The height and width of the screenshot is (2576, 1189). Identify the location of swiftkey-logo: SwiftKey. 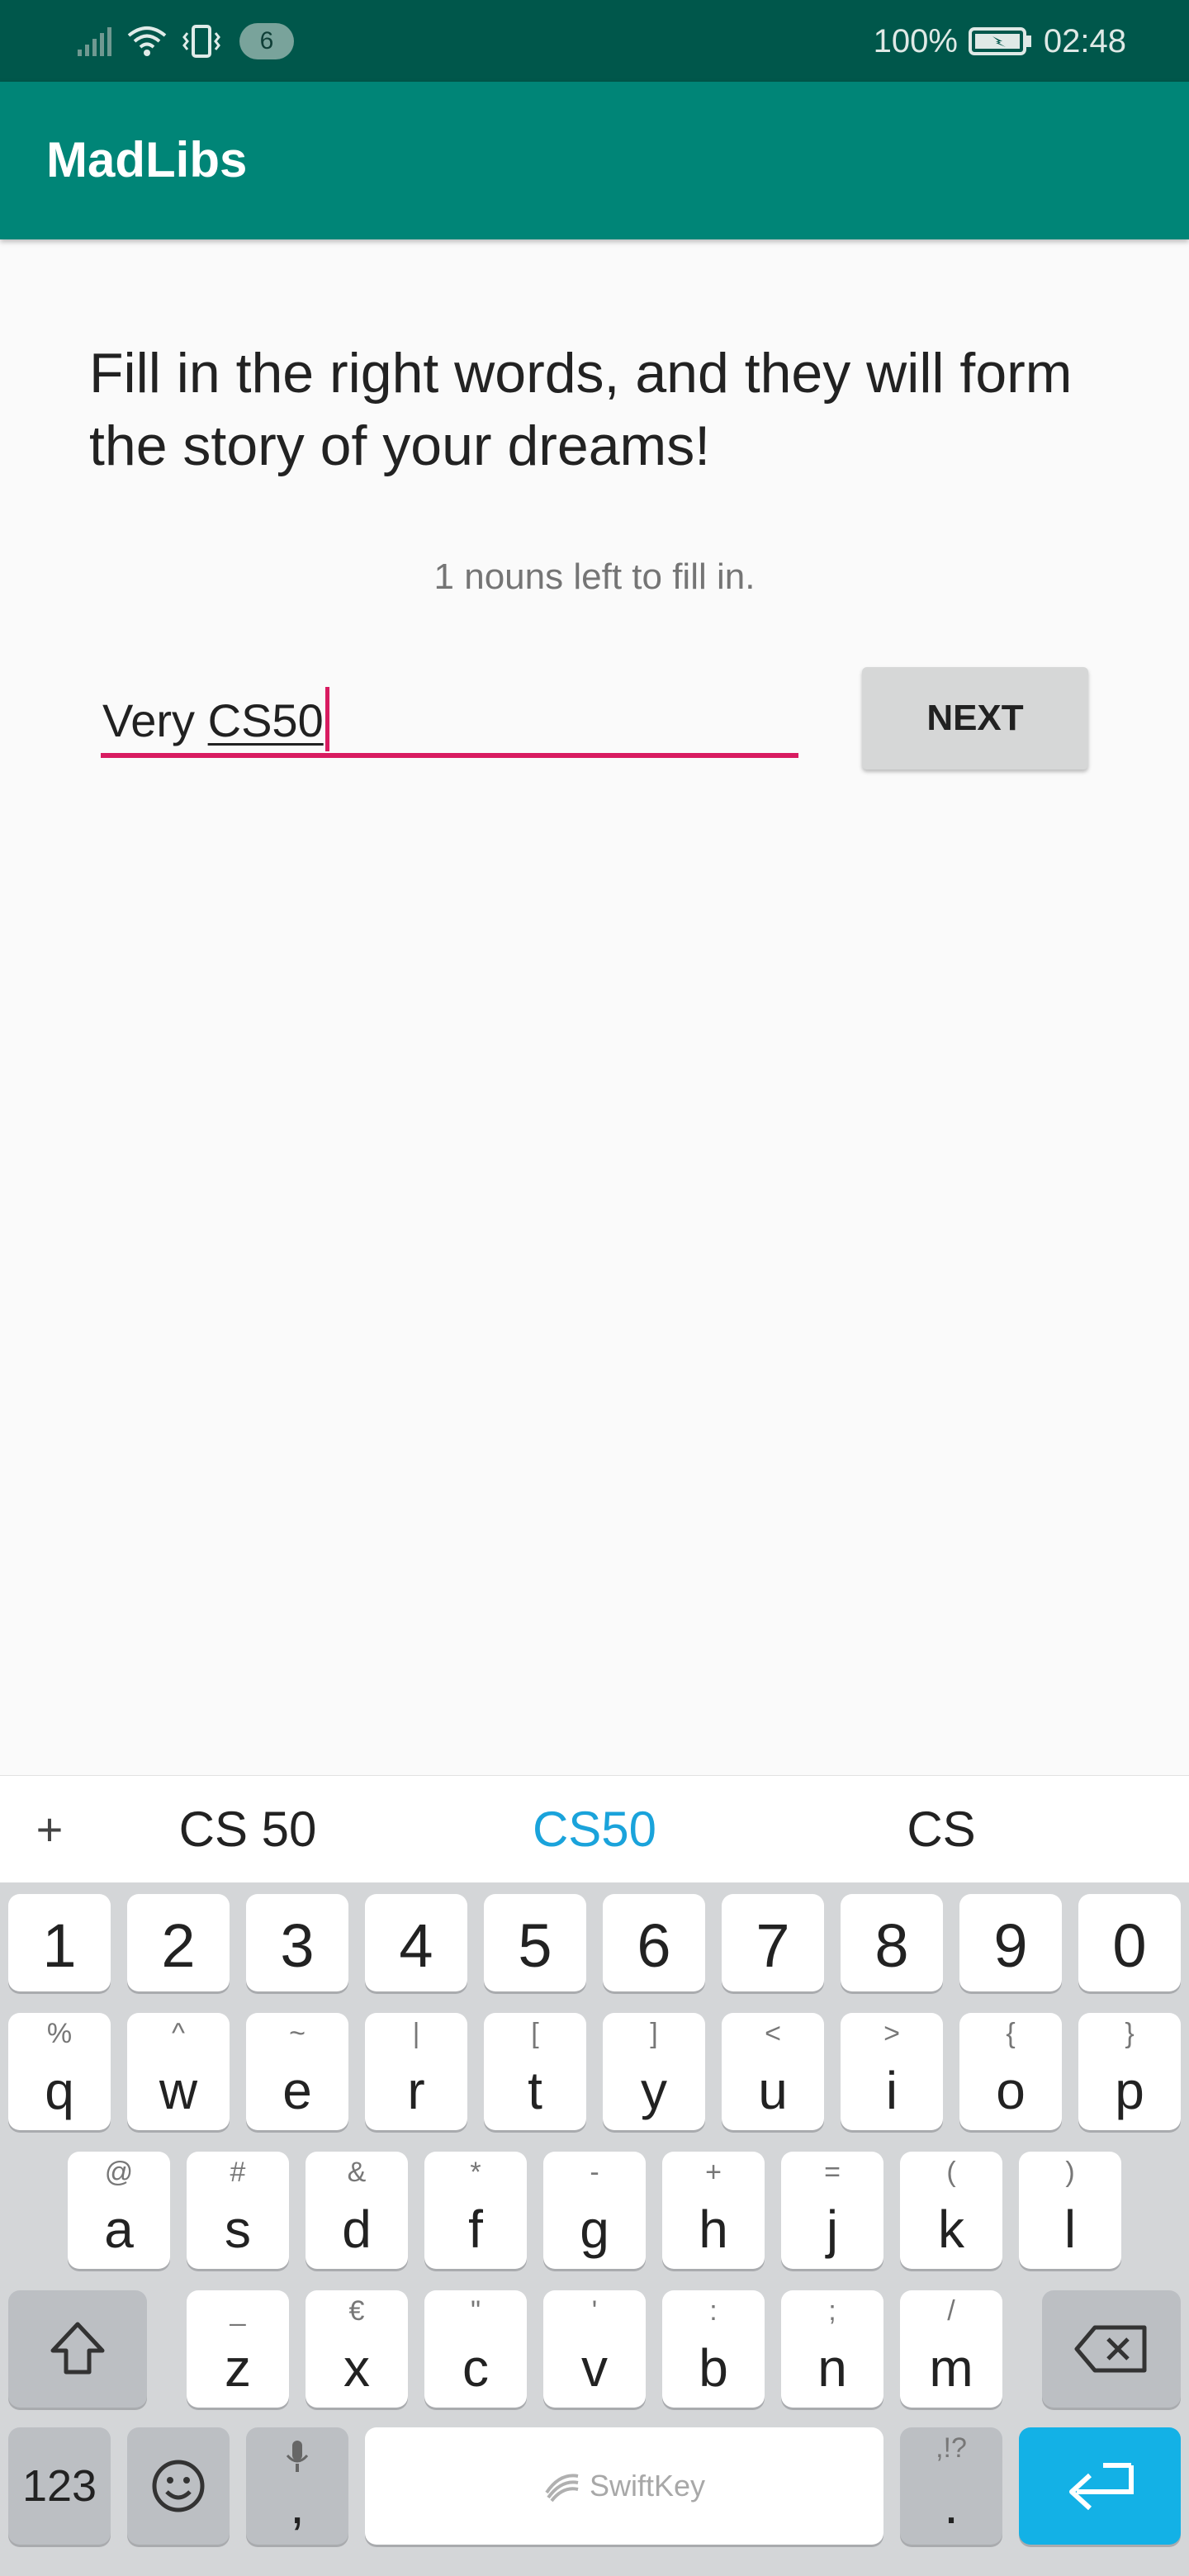
(624, 2486).